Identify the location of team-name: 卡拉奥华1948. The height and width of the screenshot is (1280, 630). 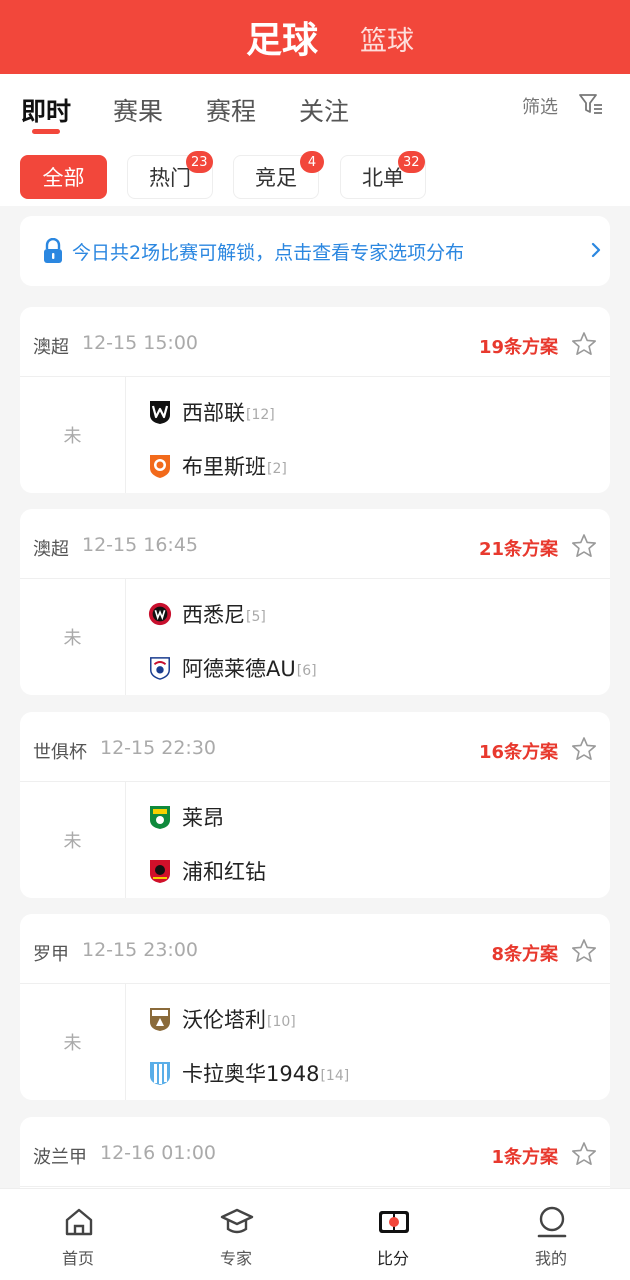
(251, 1074).